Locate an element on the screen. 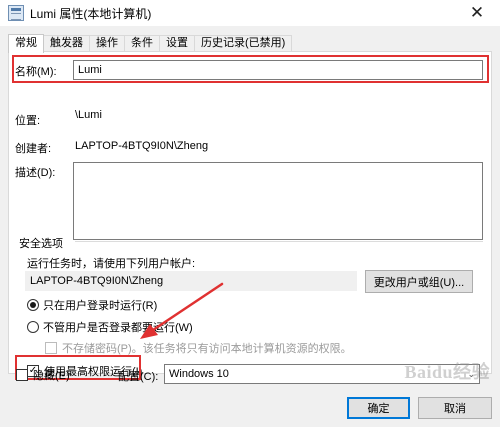 The height and width of the screenshot is (427, 500). checkbox-do-not-store-password-label: 不存储密码(P)。该任务将只有访问本地计算机资源的权限。 is located at coordinates (207, 349).